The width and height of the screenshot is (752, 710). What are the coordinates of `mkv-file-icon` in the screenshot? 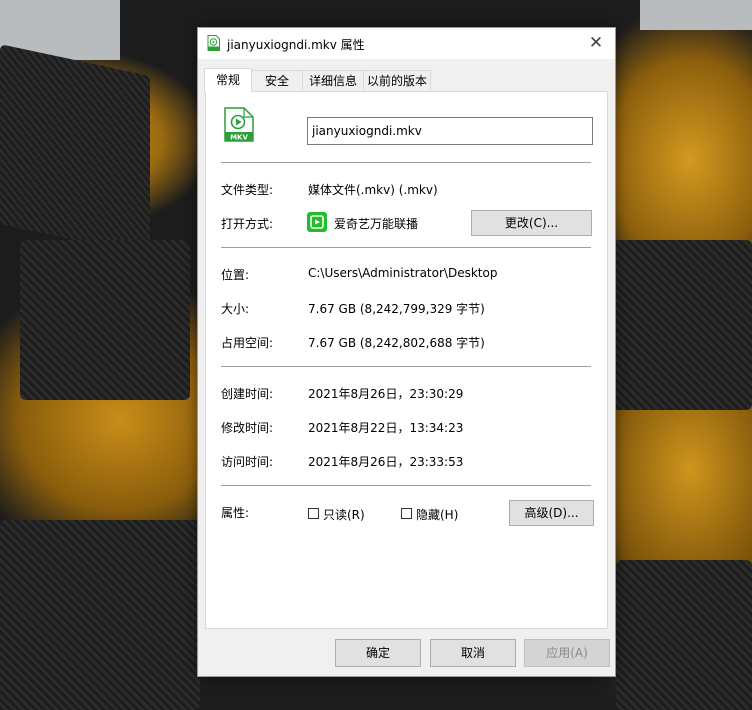 It's located at (213, 43).